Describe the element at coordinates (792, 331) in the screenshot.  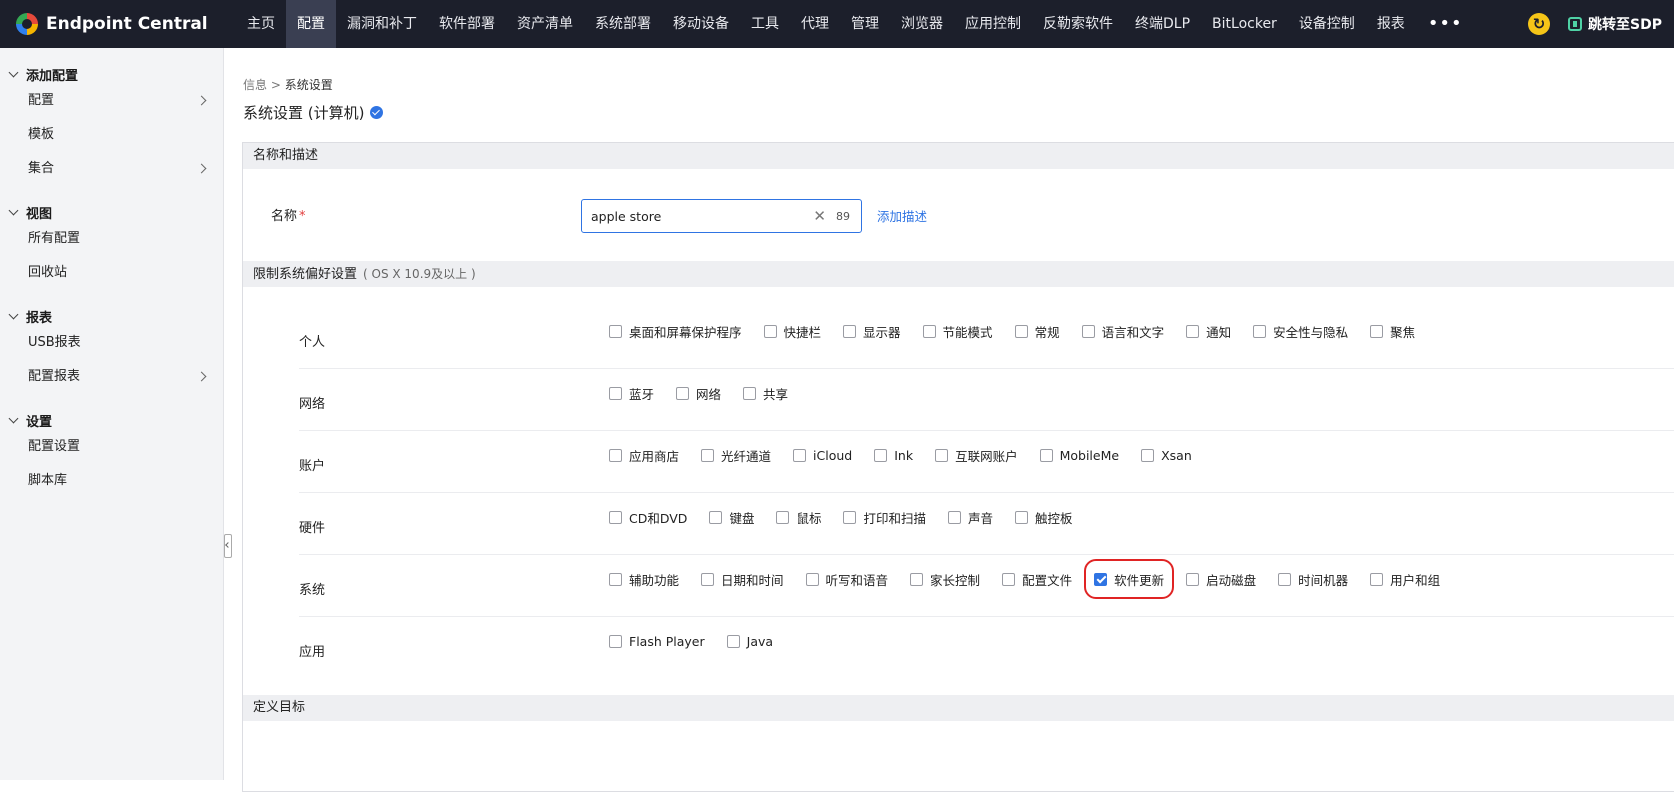
I see `preference-checkbox-option: 快捷栏` at that location.